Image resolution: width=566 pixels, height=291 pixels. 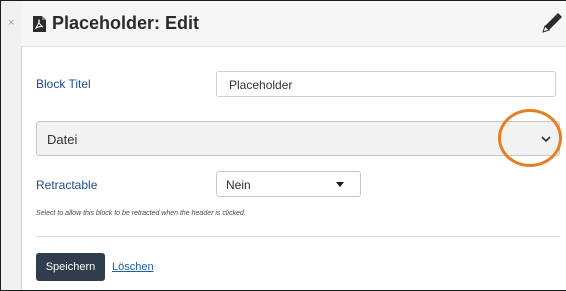 I want to click on left-gutter: ×, so click(x=11, y=145).